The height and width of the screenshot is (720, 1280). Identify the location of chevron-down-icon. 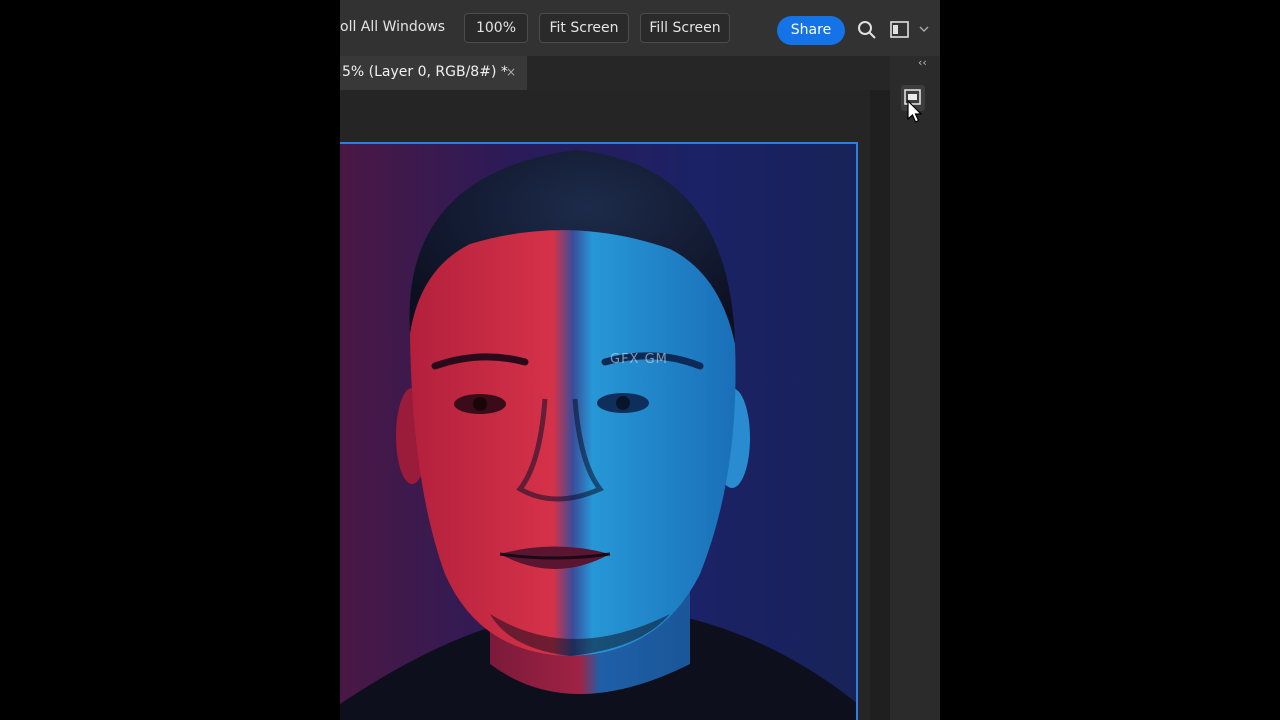
(924, 29).